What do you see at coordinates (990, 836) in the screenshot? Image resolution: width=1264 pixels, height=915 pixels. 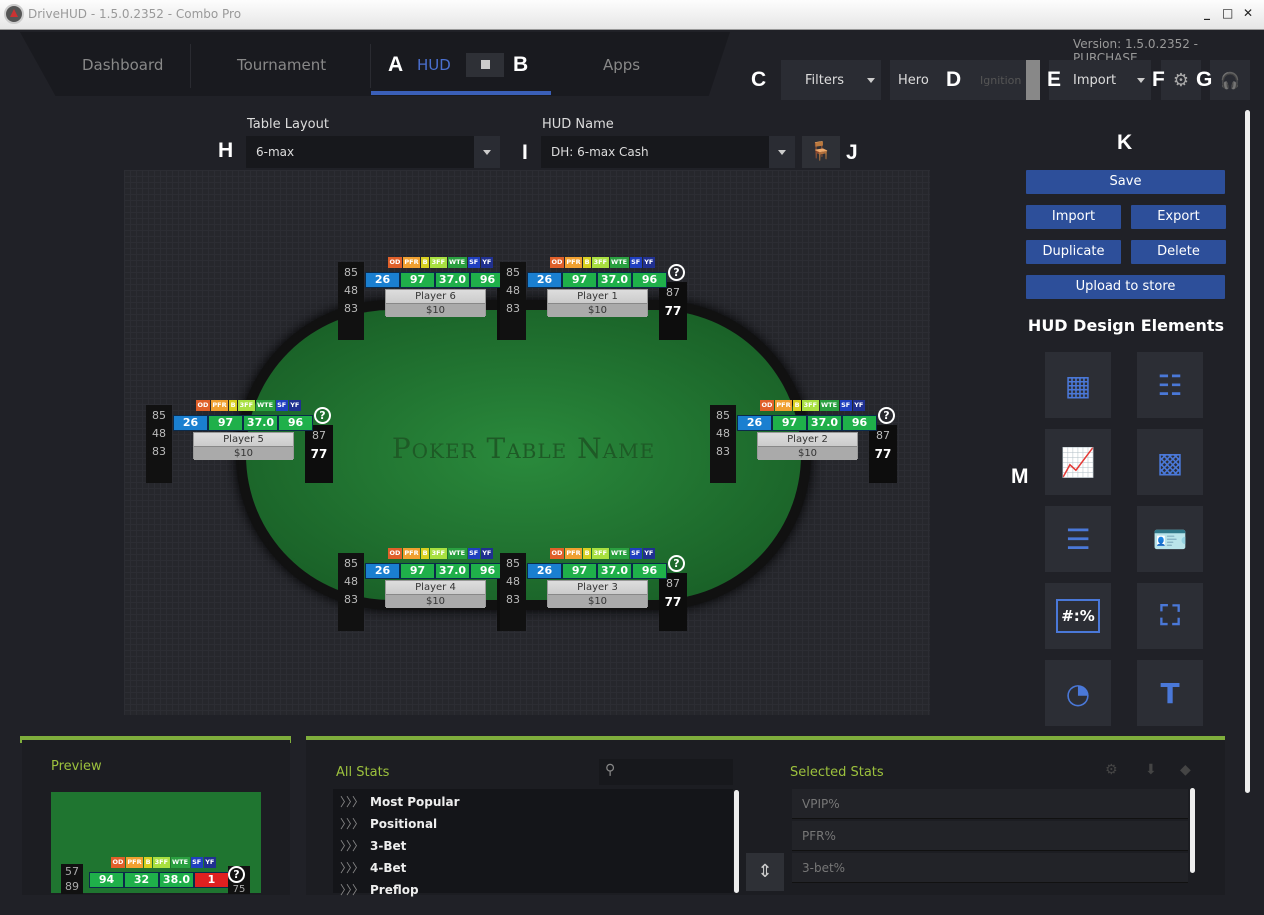 I see `selected-stat-item: PFR%` at bounding box center [990, 836].